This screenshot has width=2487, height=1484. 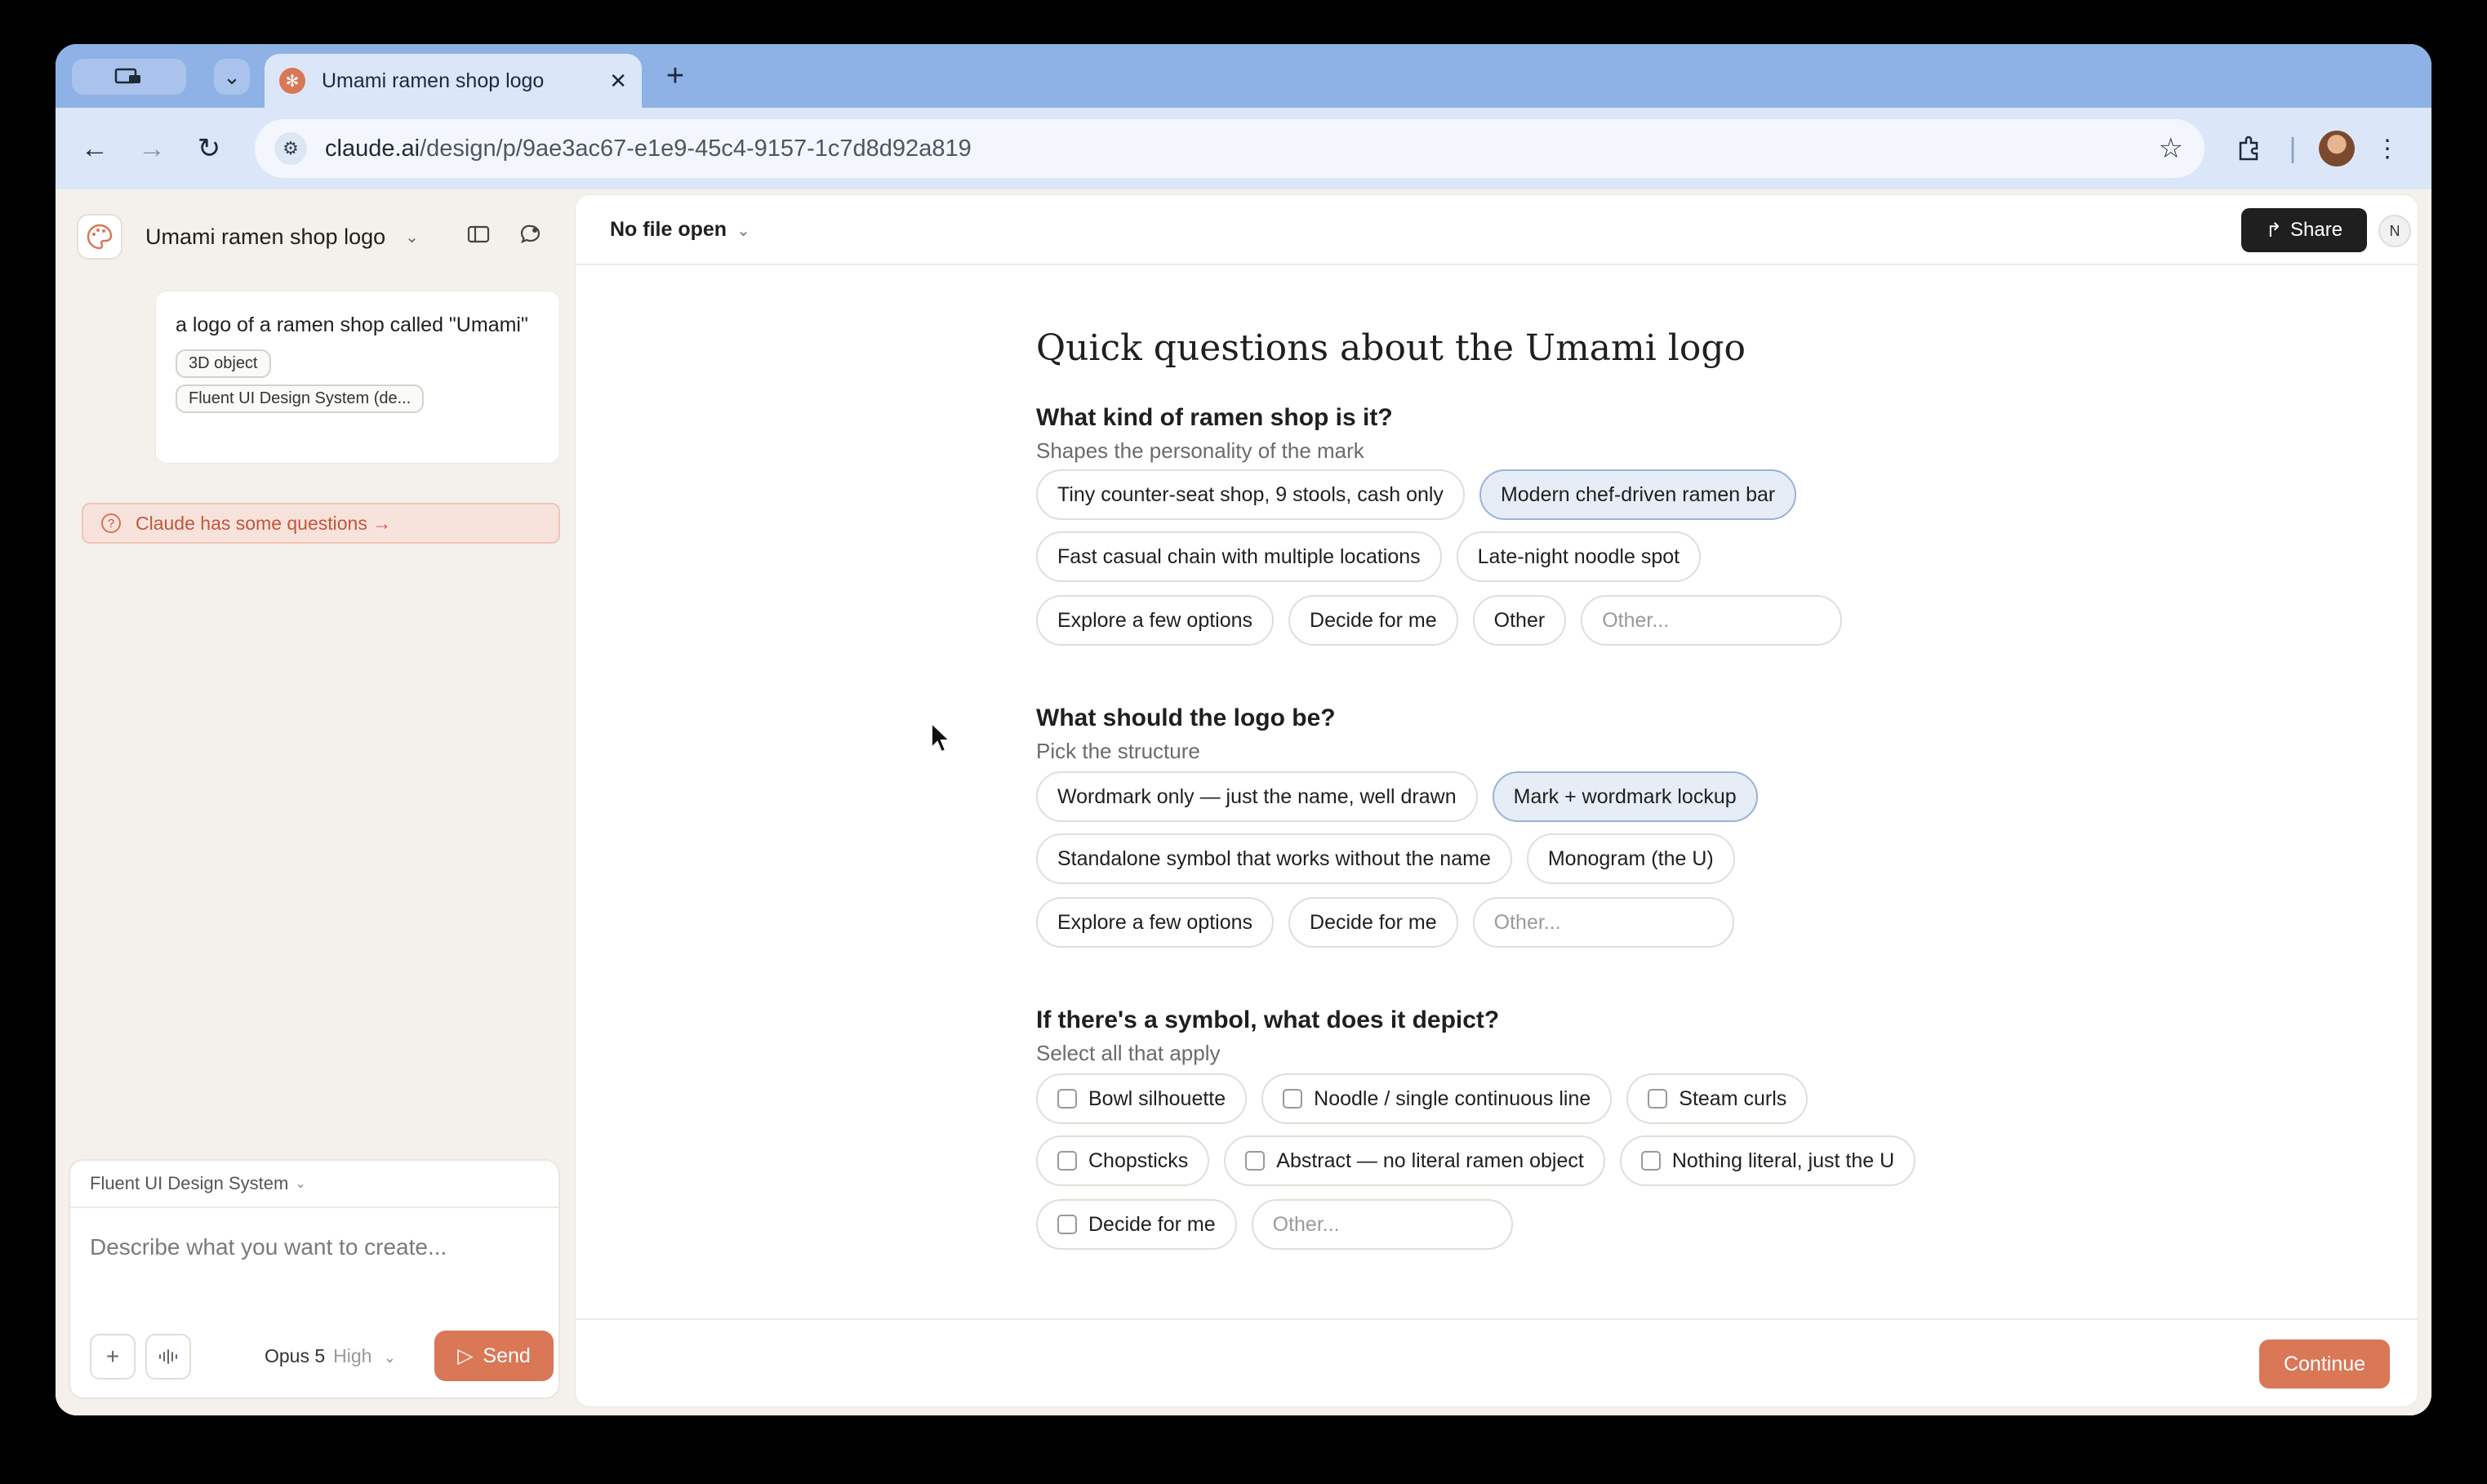 What do you see at coordinates (618, 81) in the screenshot?
I see `tab-close-icon: ✕` at bounding box center [618, 81].